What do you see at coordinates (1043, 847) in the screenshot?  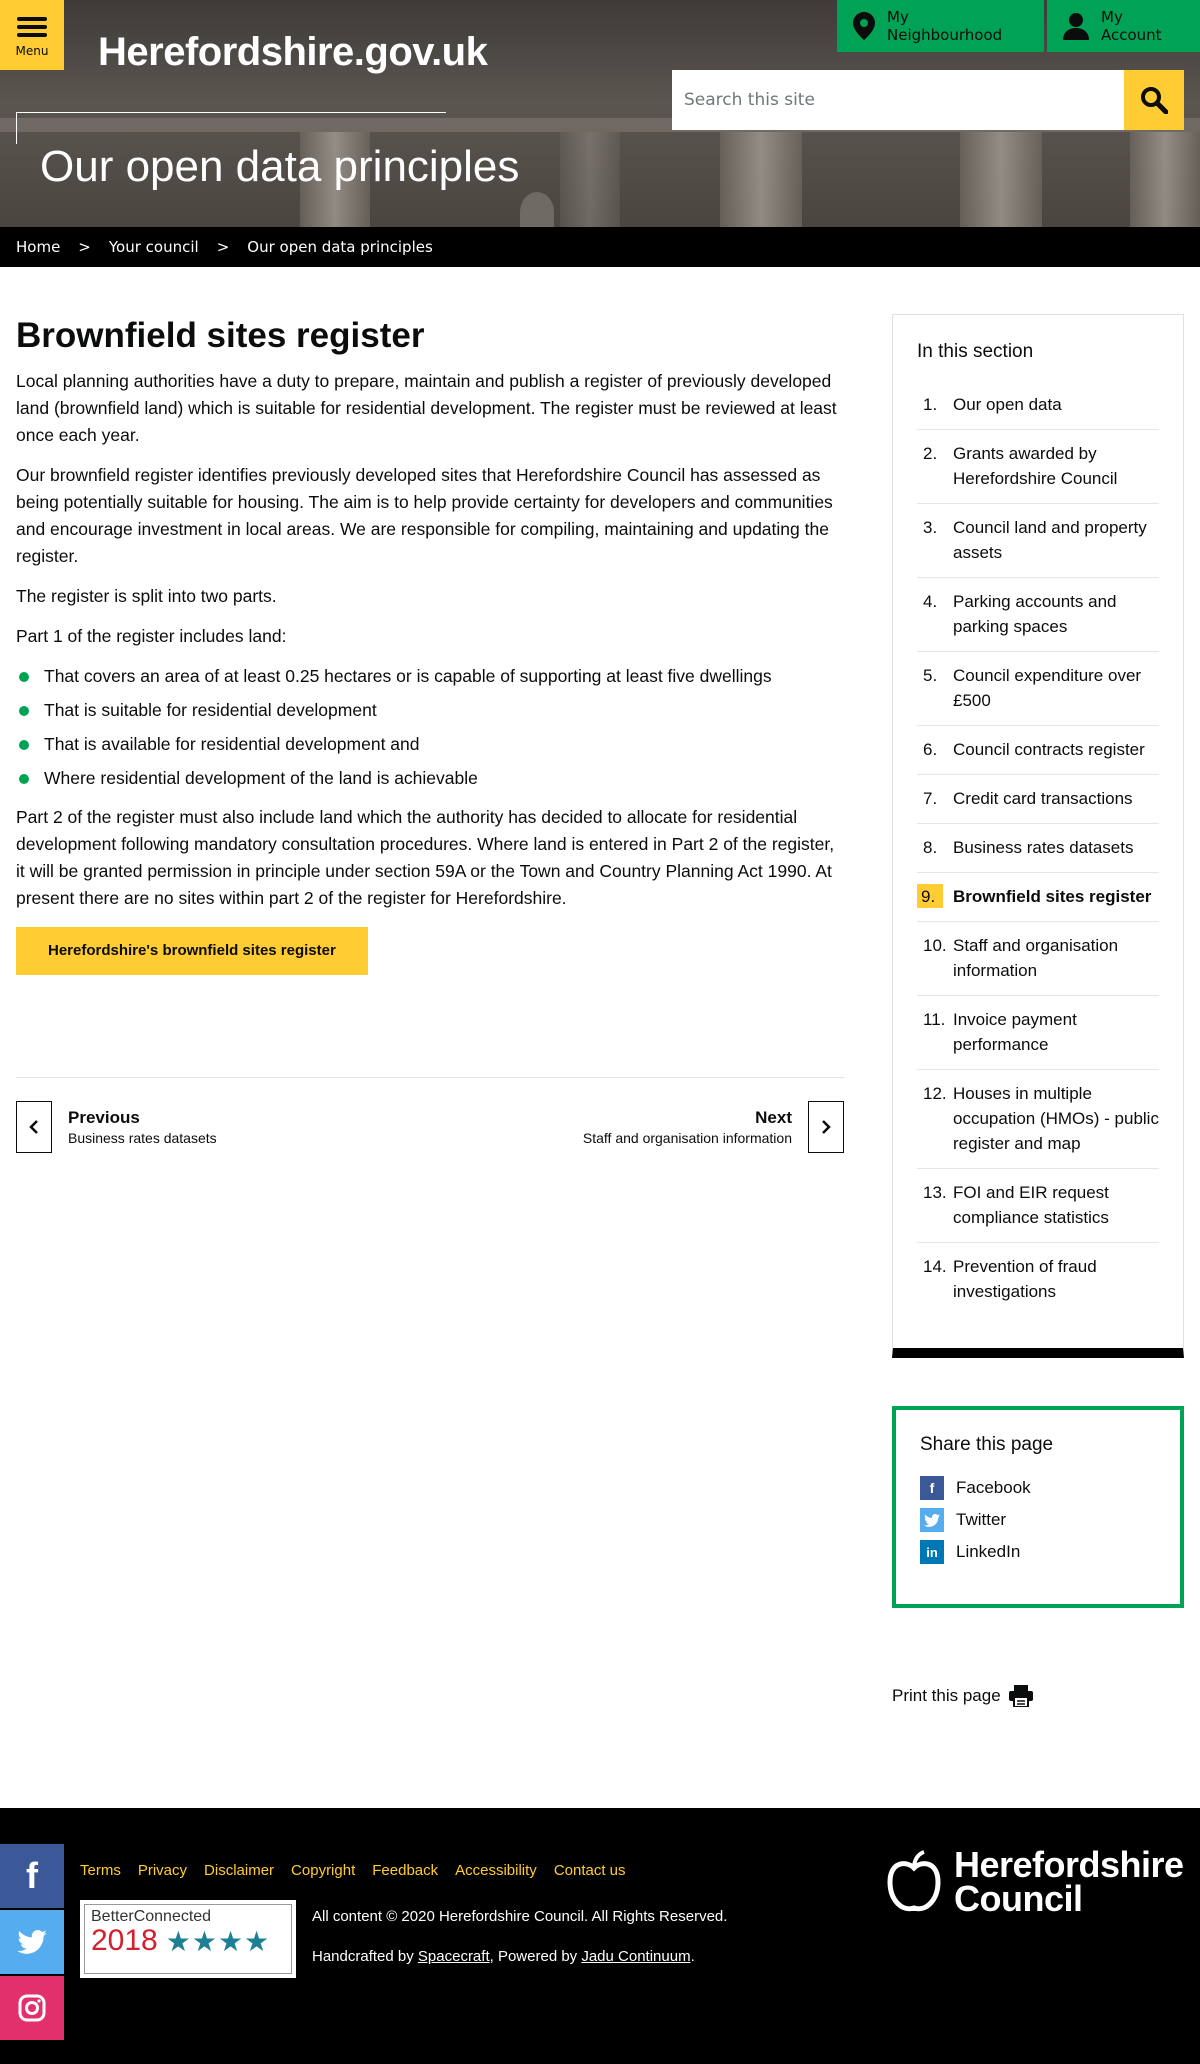 I see `item-label: Business rates datasets` at bounding box center [1043, 847].